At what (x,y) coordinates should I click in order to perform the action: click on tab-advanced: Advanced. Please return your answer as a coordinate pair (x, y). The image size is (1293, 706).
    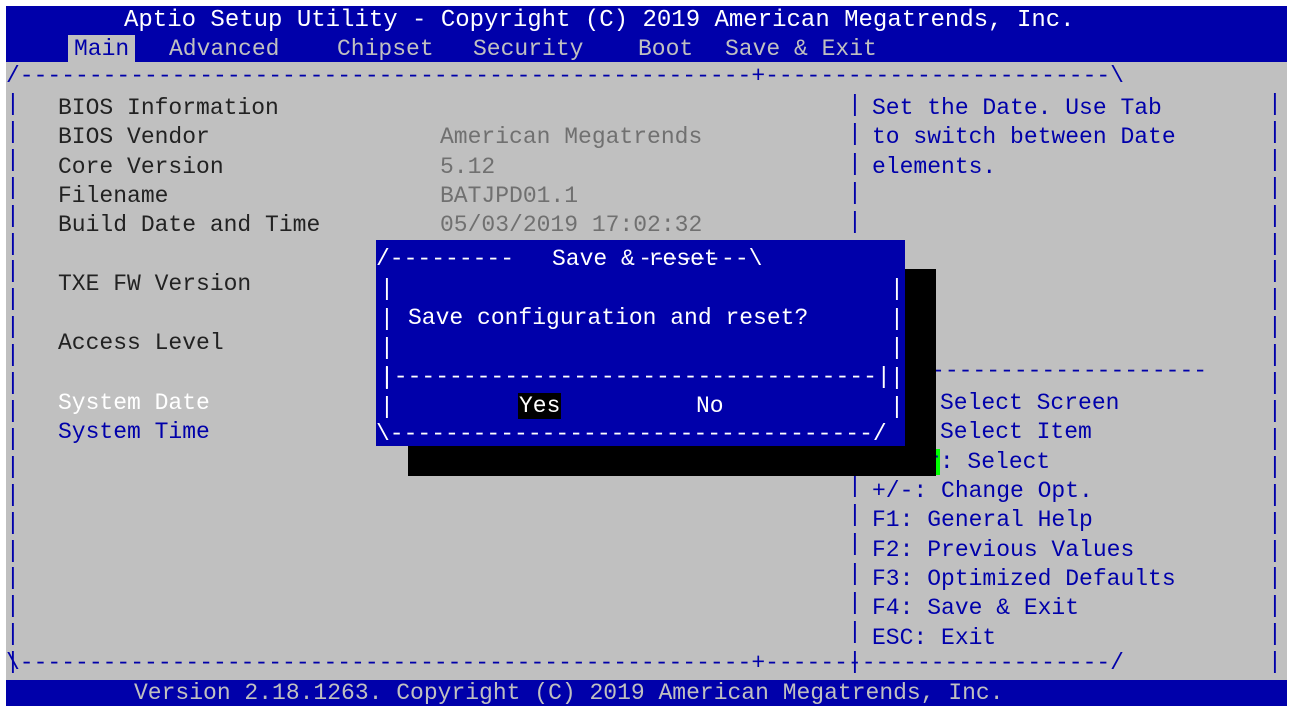
    Looking at the image, I should click on (224, 49).